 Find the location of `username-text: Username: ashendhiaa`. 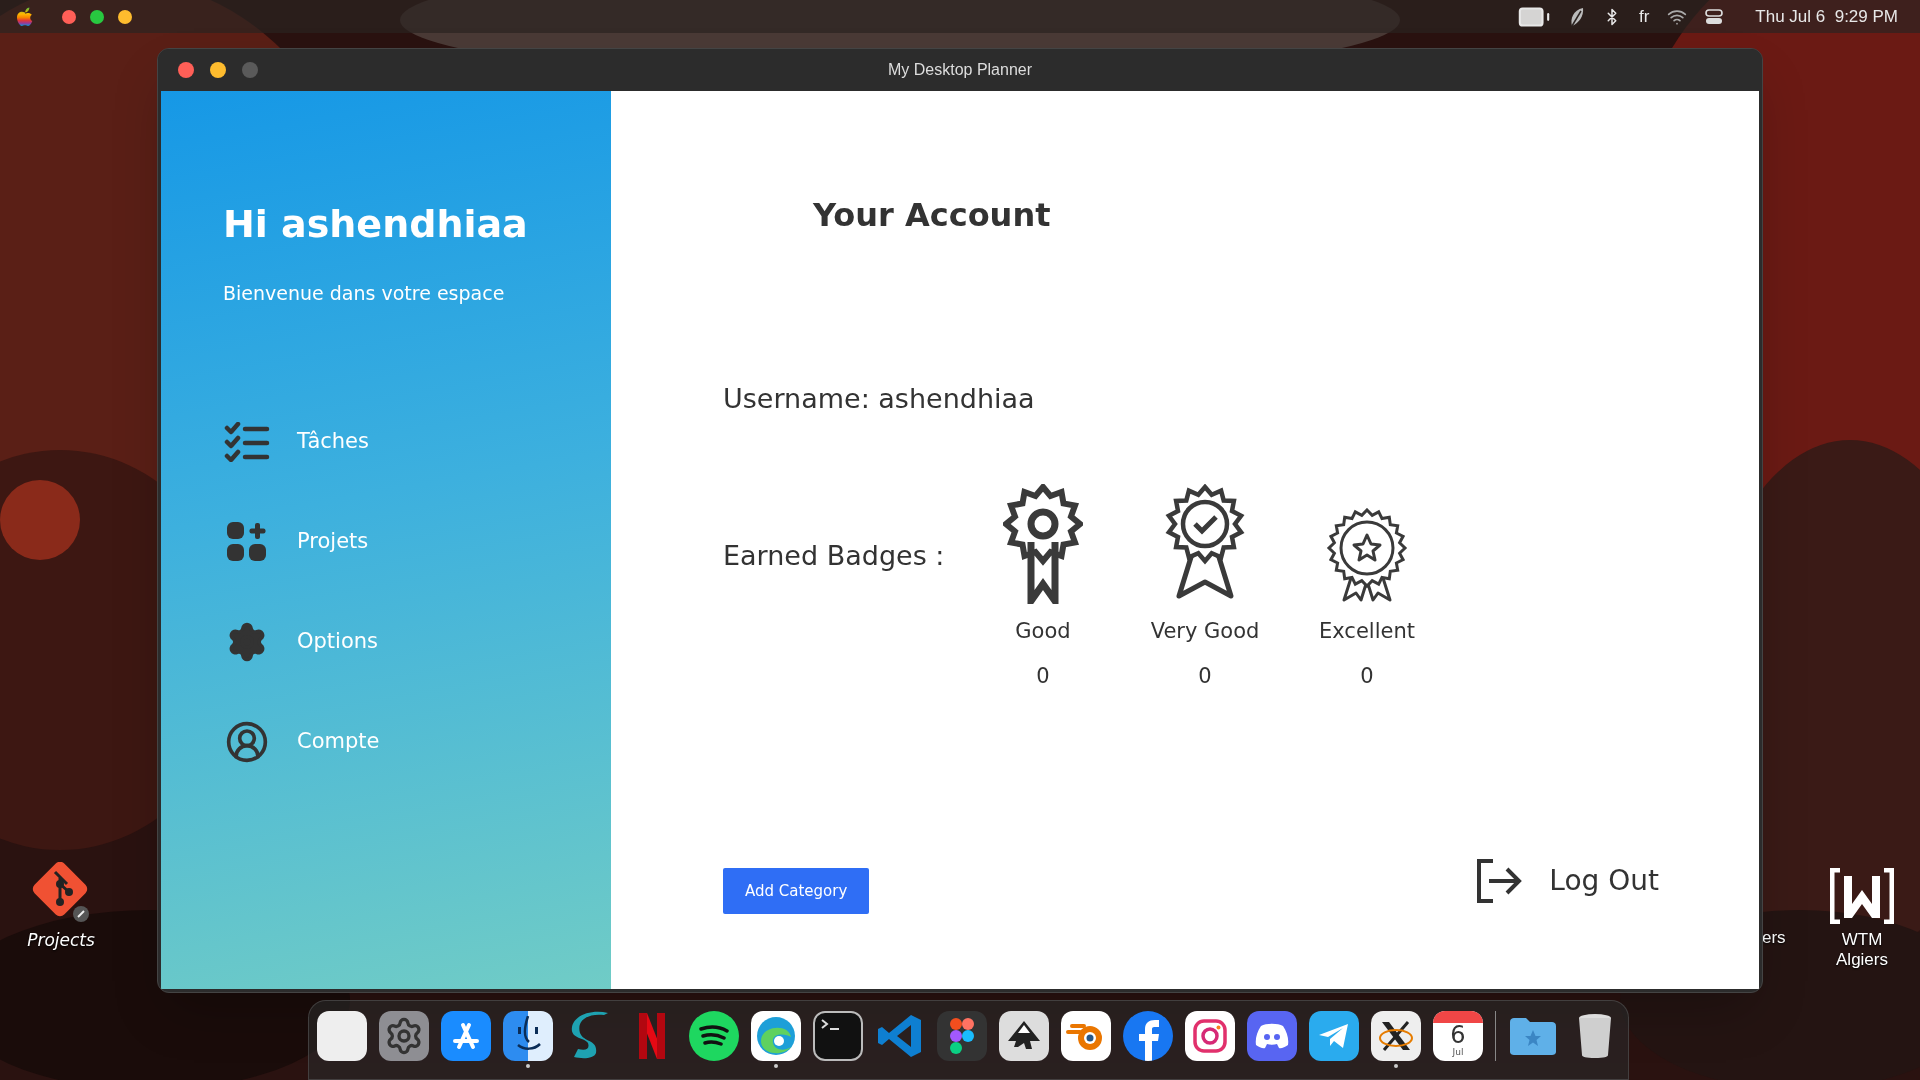

username-text: Username: ashendhiaa is located at coordinates (879, 399).